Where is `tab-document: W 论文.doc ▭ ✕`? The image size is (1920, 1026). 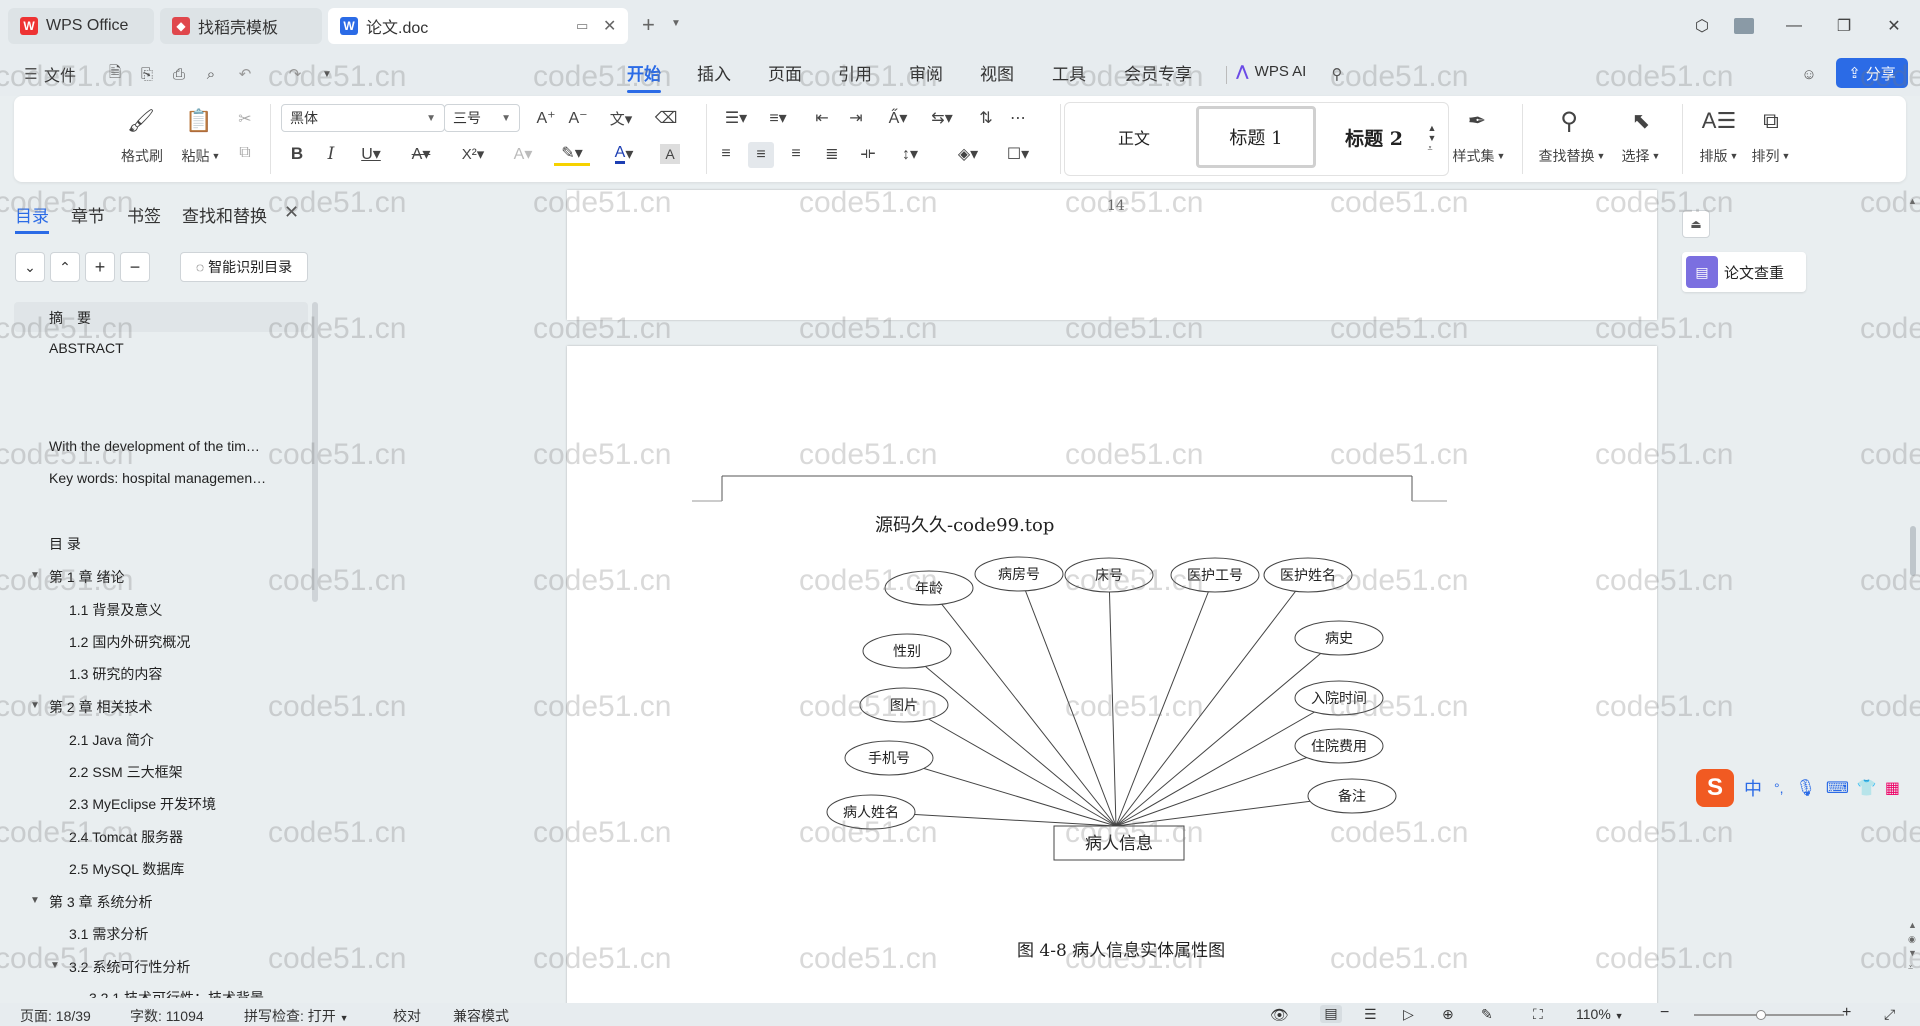 tab-document: W 论文.doc ▭ ✕ is located at coordinates (478, 26).